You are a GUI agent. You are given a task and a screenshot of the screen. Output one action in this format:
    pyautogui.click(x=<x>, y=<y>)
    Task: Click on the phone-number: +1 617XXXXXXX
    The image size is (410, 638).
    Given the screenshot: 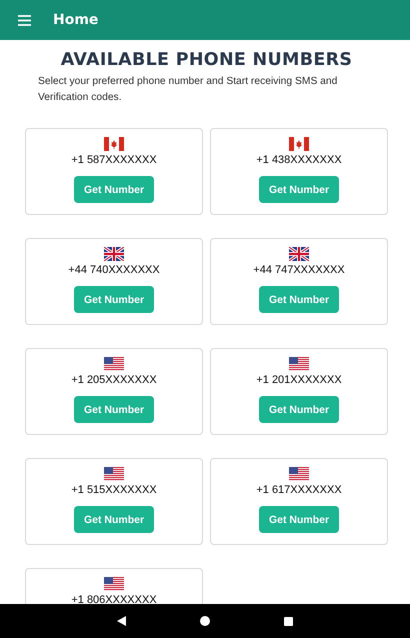 What is the action you would take?
    pyautogui.click(x=299, y=490)
    